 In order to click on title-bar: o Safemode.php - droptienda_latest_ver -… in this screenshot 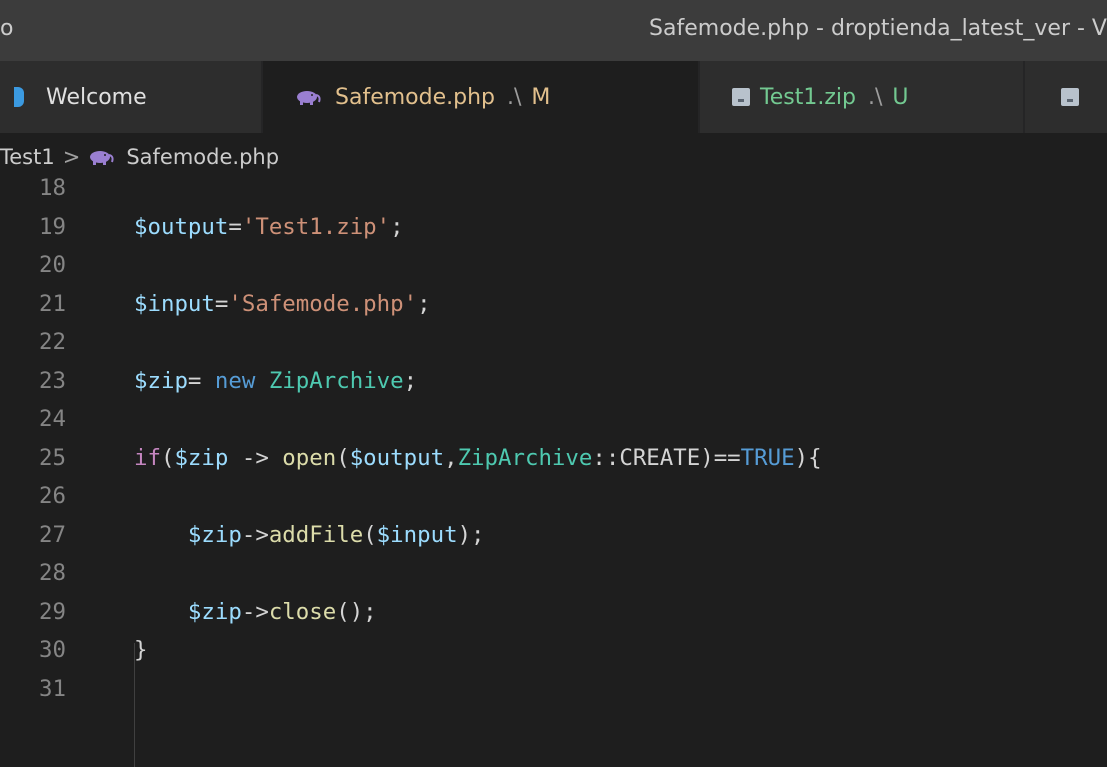, I will do `click(553, 30)`.